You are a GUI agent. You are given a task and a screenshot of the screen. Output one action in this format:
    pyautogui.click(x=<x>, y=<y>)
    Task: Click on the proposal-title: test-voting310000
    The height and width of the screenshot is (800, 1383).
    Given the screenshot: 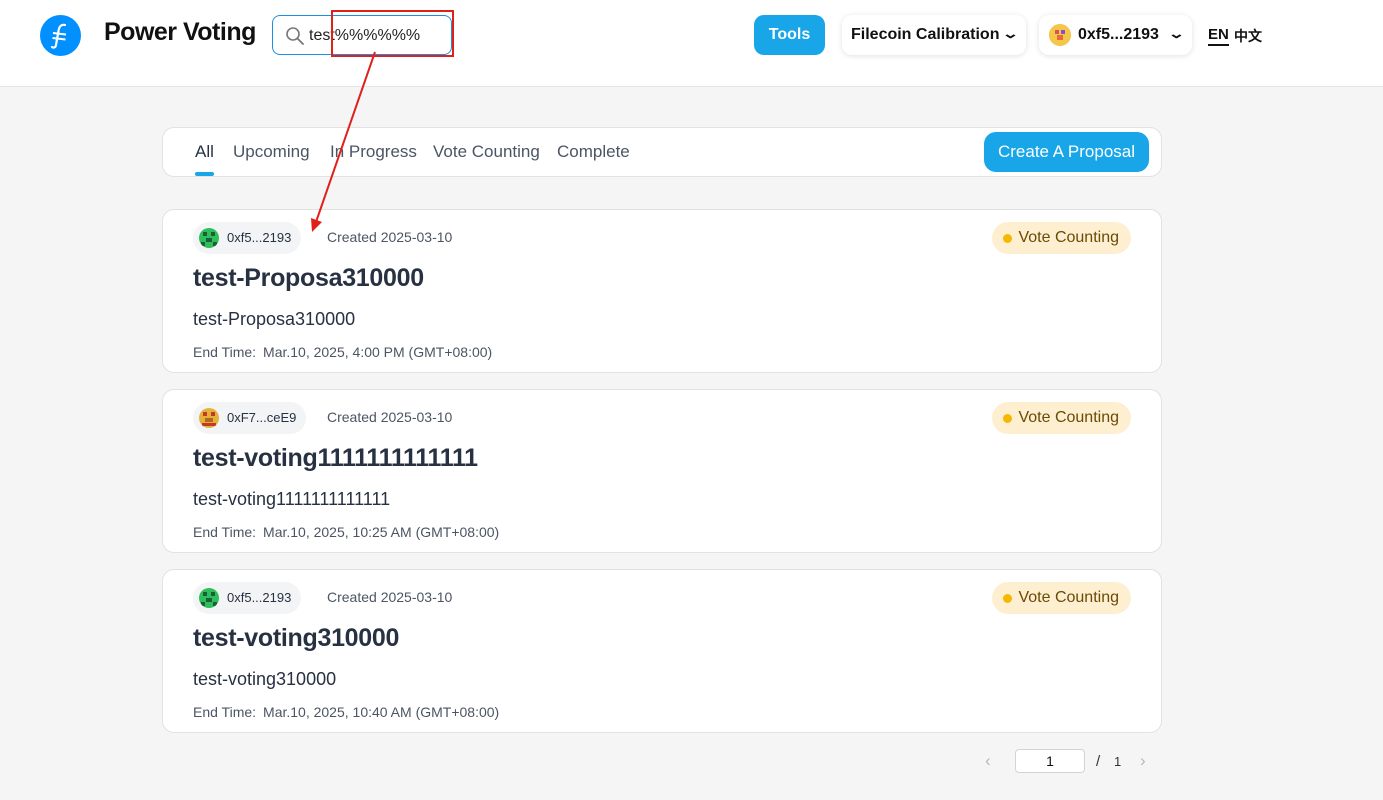 What is the action you would take?
    pyautogui.click(x=296, y=638)
    